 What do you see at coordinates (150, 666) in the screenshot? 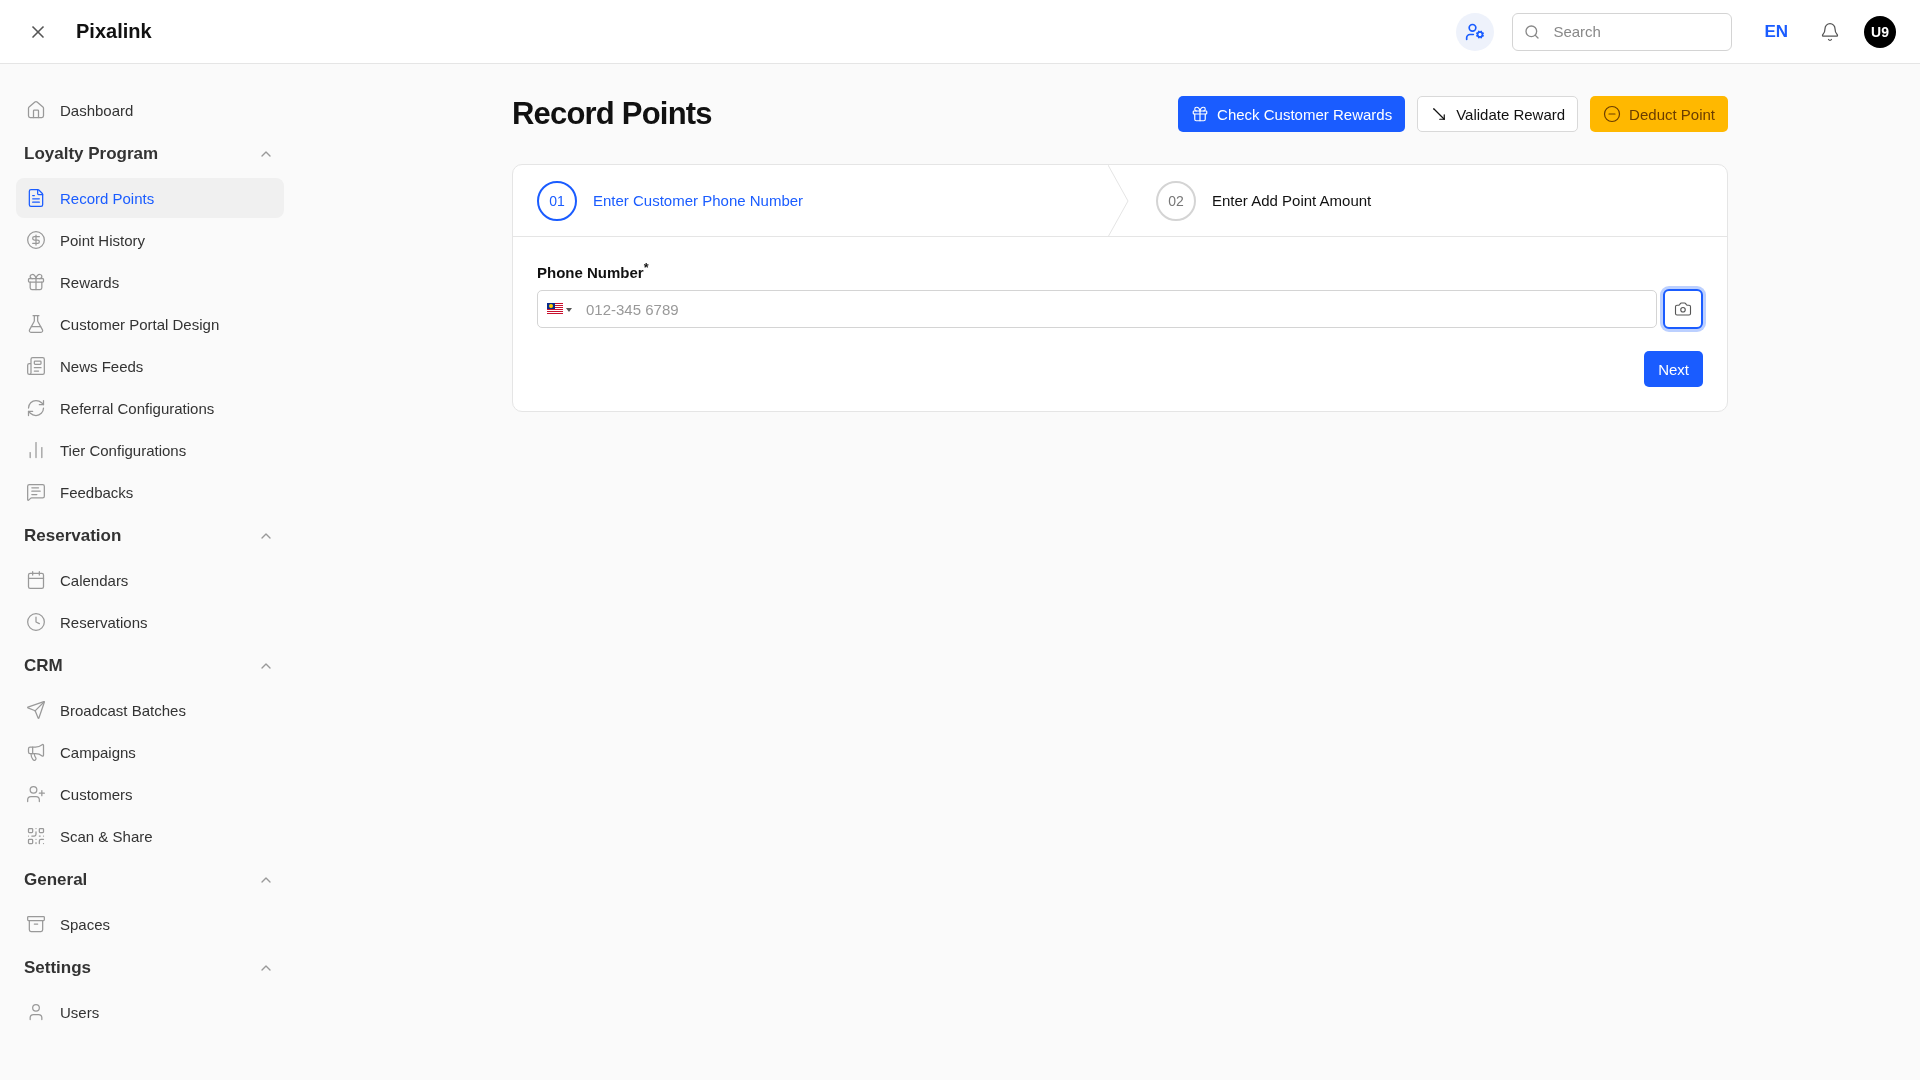
I see `section-header: CRM` at bounding box center [150, 666].